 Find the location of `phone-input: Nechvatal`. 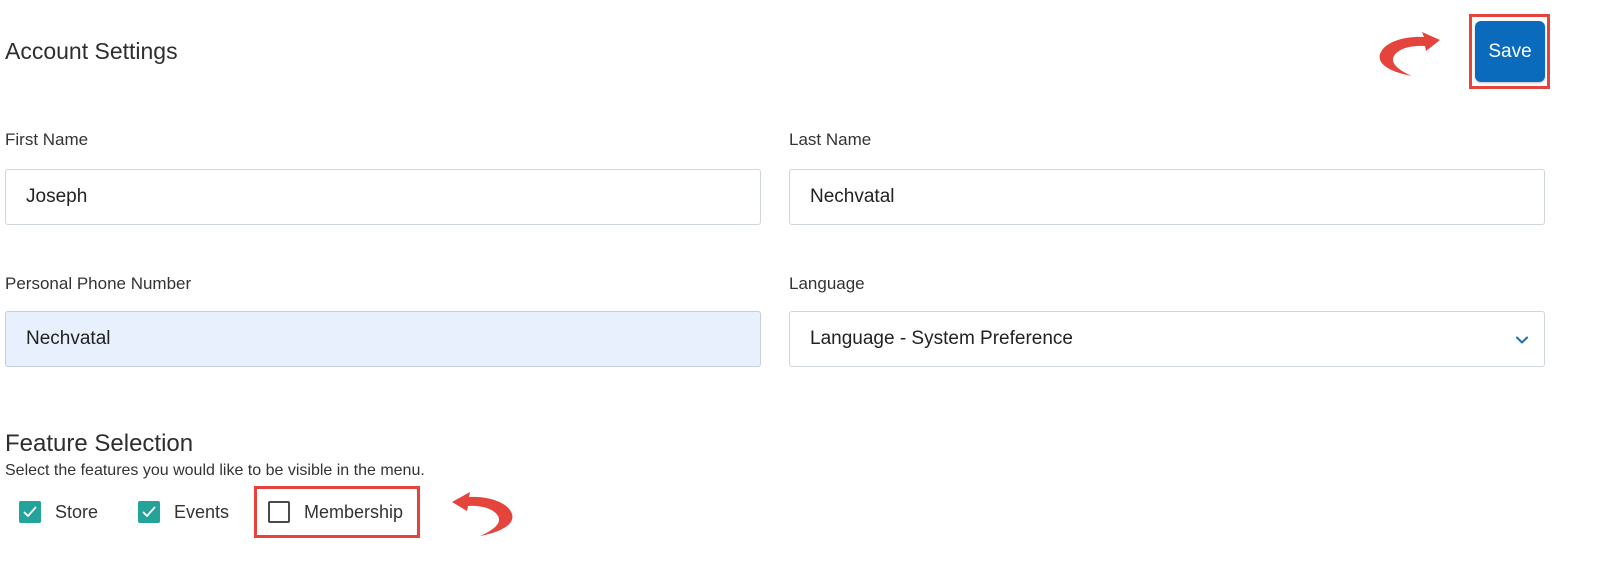

phone-input: Nechvatal is located at coordinates (383, 339).